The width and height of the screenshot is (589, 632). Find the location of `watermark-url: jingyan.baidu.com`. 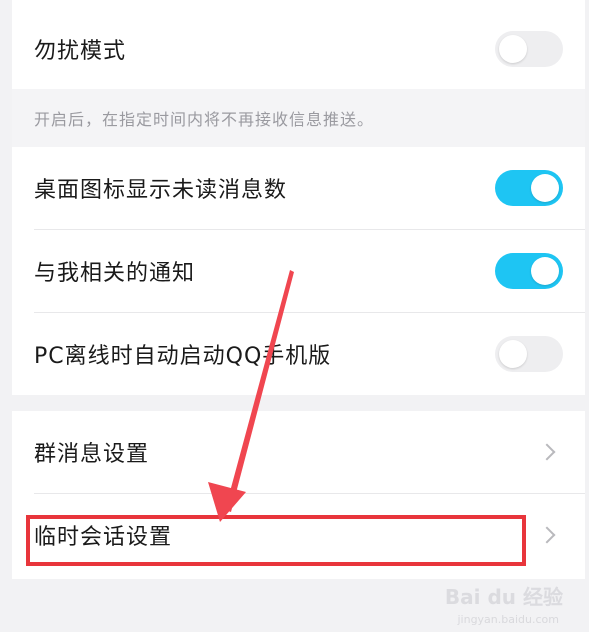

watermark-url: jingyan.baidu.com is located at coordinates (508, 619).